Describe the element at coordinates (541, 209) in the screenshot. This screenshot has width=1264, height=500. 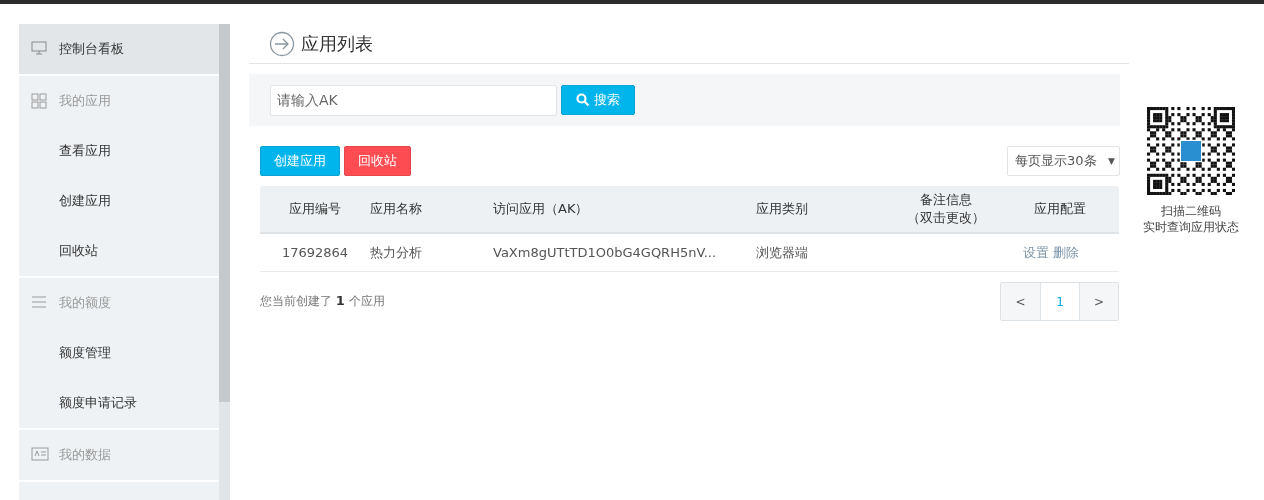
I see `column-header: 访问应用（AK）` at that location.